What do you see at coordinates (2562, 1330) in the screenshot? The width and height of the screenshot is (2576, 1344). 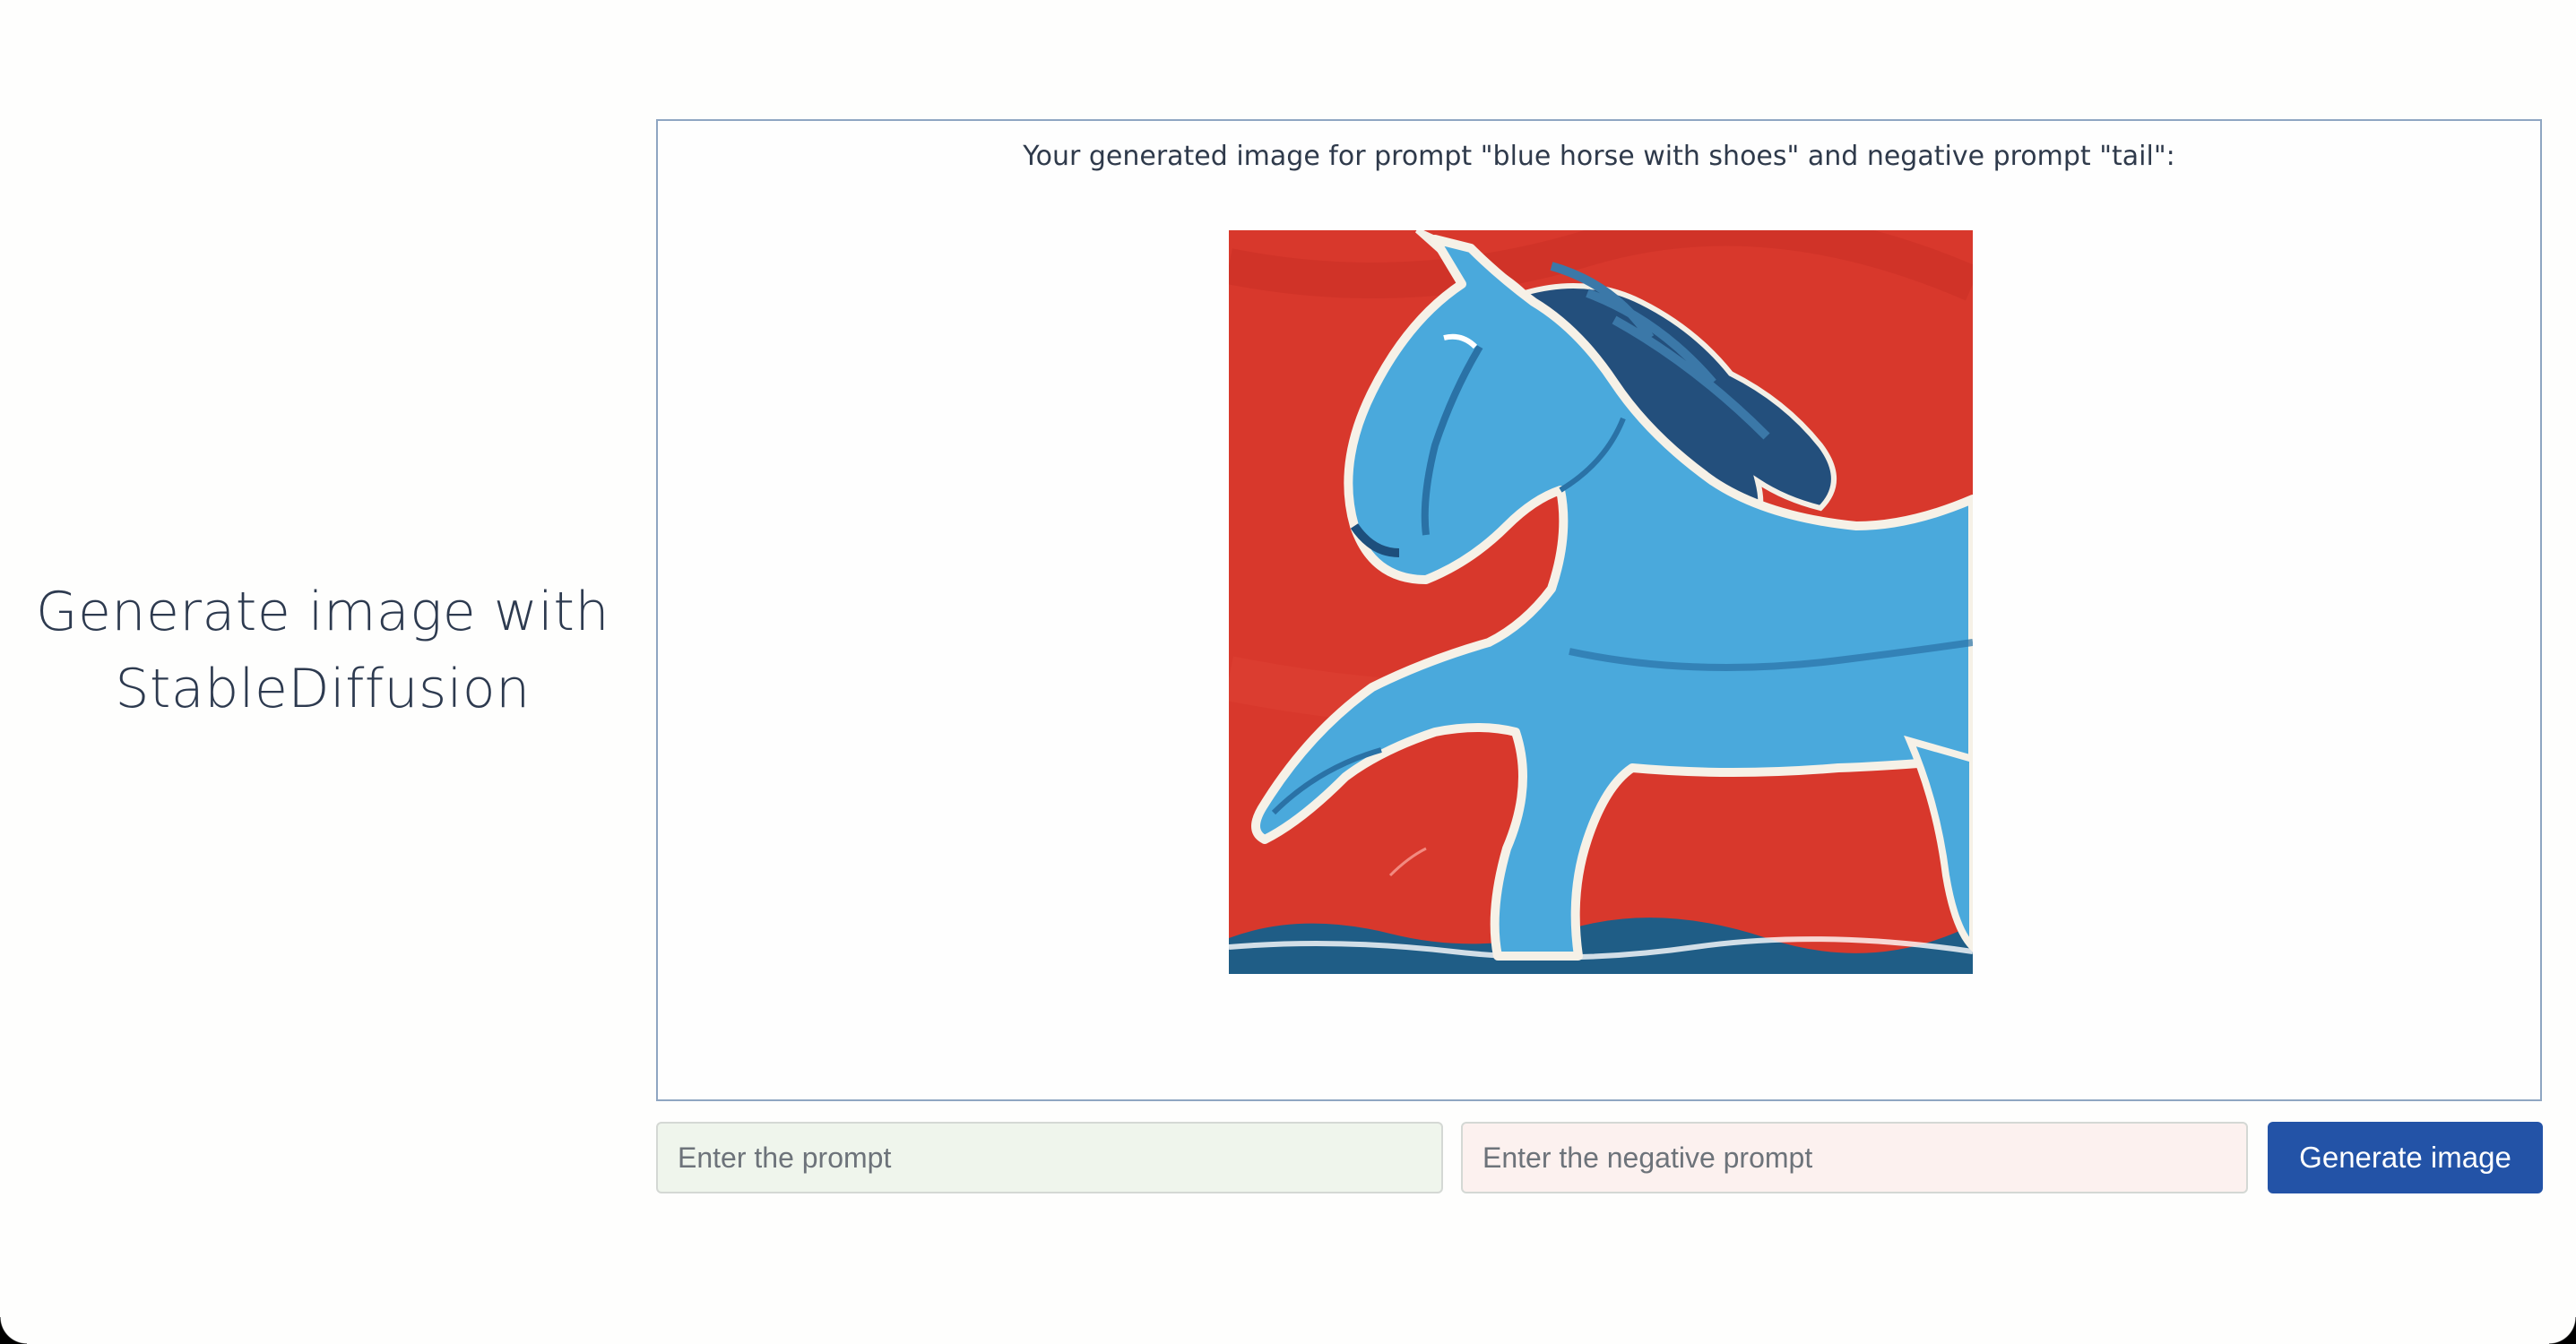 I see `window-corner-right` at bounding box center [2562, 1330].